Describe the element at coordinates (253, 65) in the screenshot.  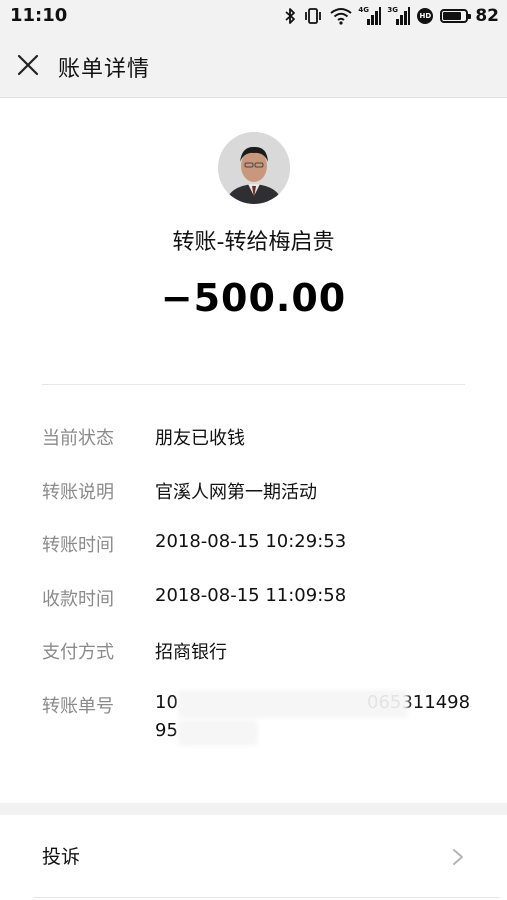
I see `top-bar: 账单详情` at that location.